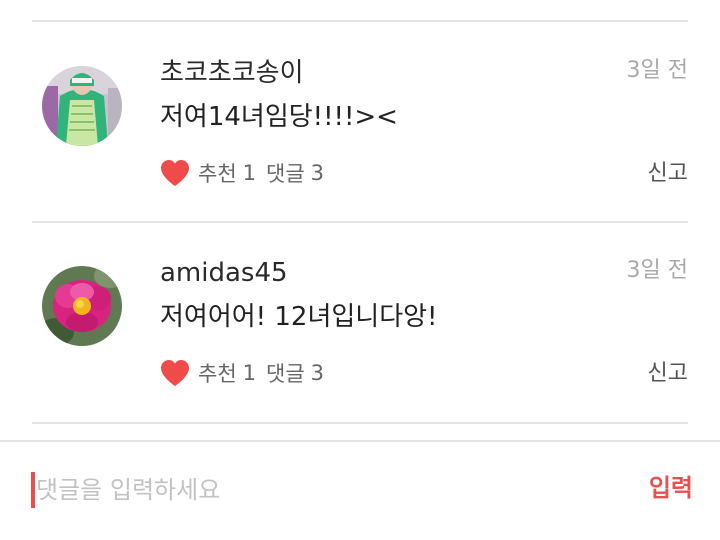  Describe the element at coordinates (671, 488) in the screenshot. I see `submit-button: 입력` at that location.